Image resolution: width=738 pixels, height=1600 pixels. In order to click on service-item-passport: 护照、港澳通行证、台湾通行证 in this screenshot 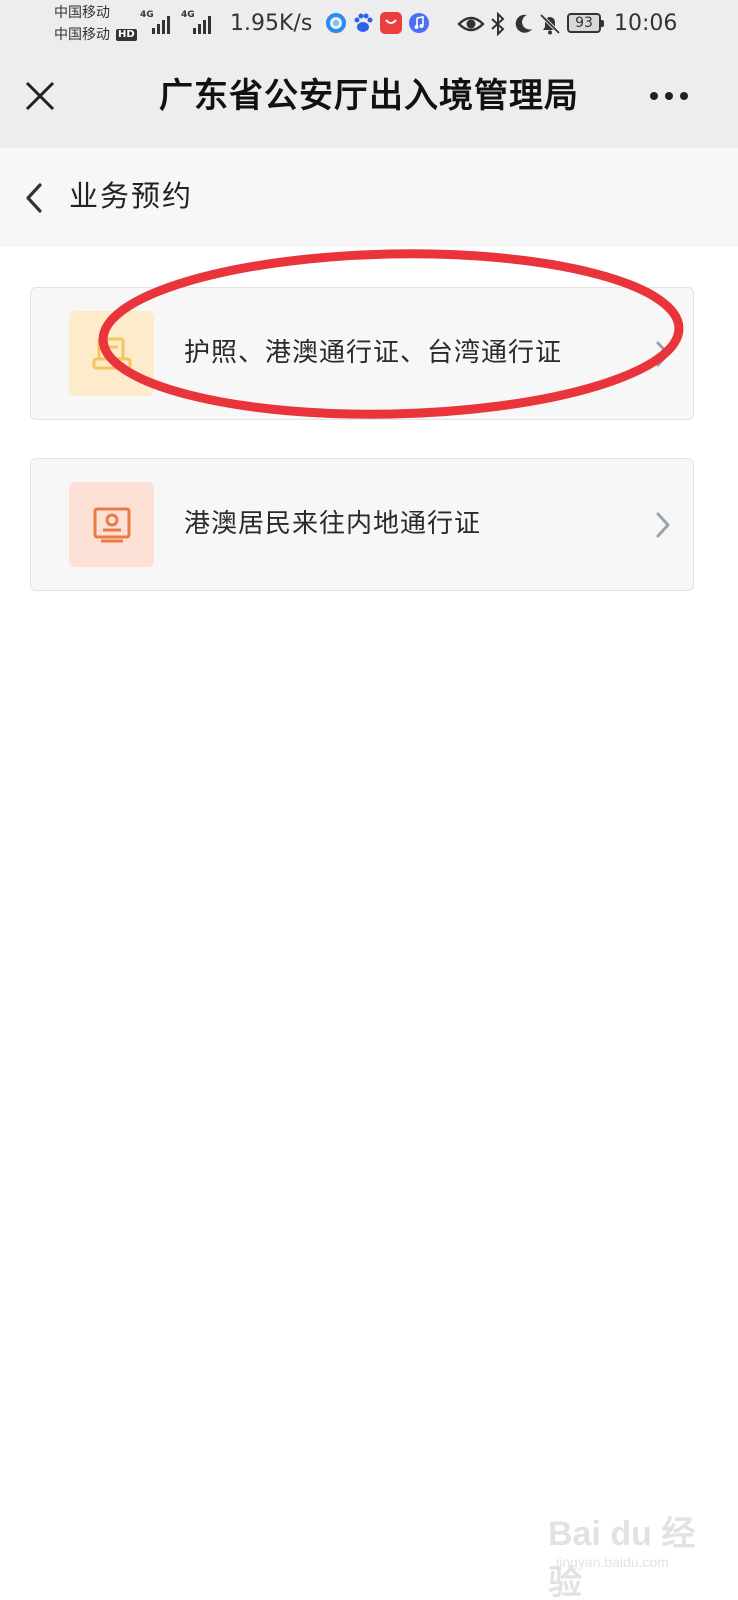, I will do `click(362, 353)`.